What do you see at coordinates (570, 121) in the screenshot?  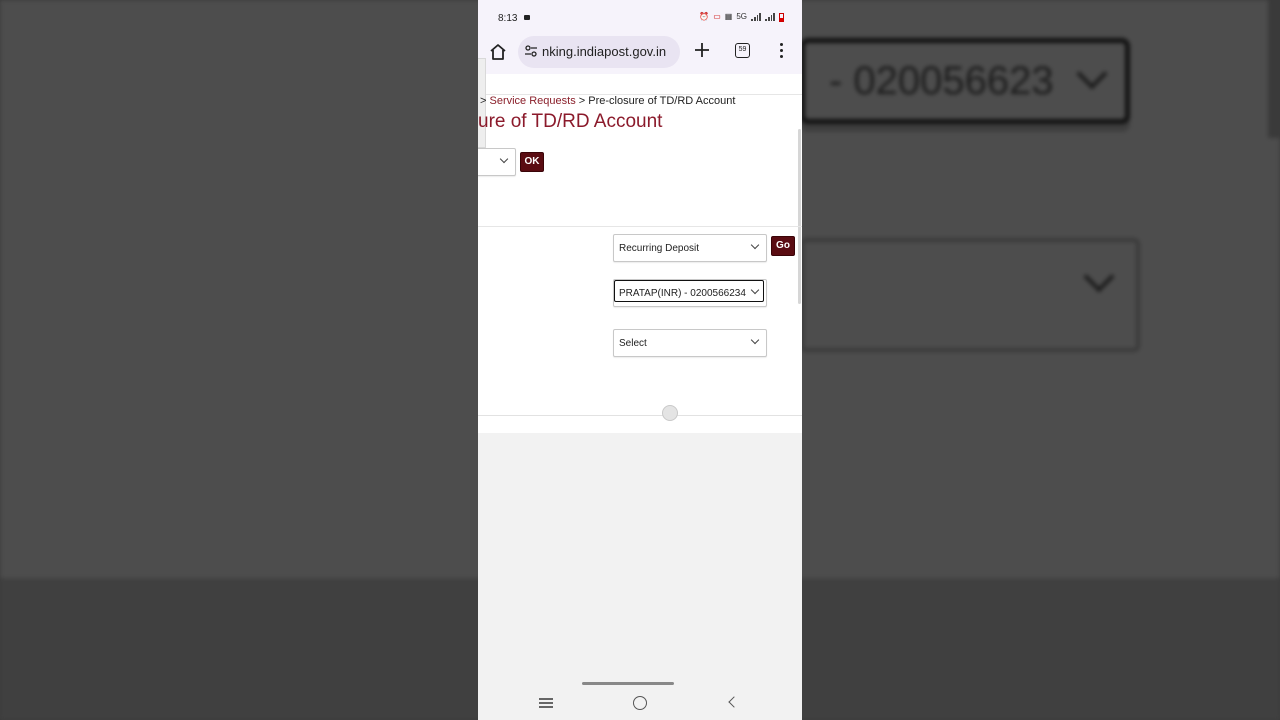 I see `page-title: ure of TD/RD Account` at bounding box center [570, 121].